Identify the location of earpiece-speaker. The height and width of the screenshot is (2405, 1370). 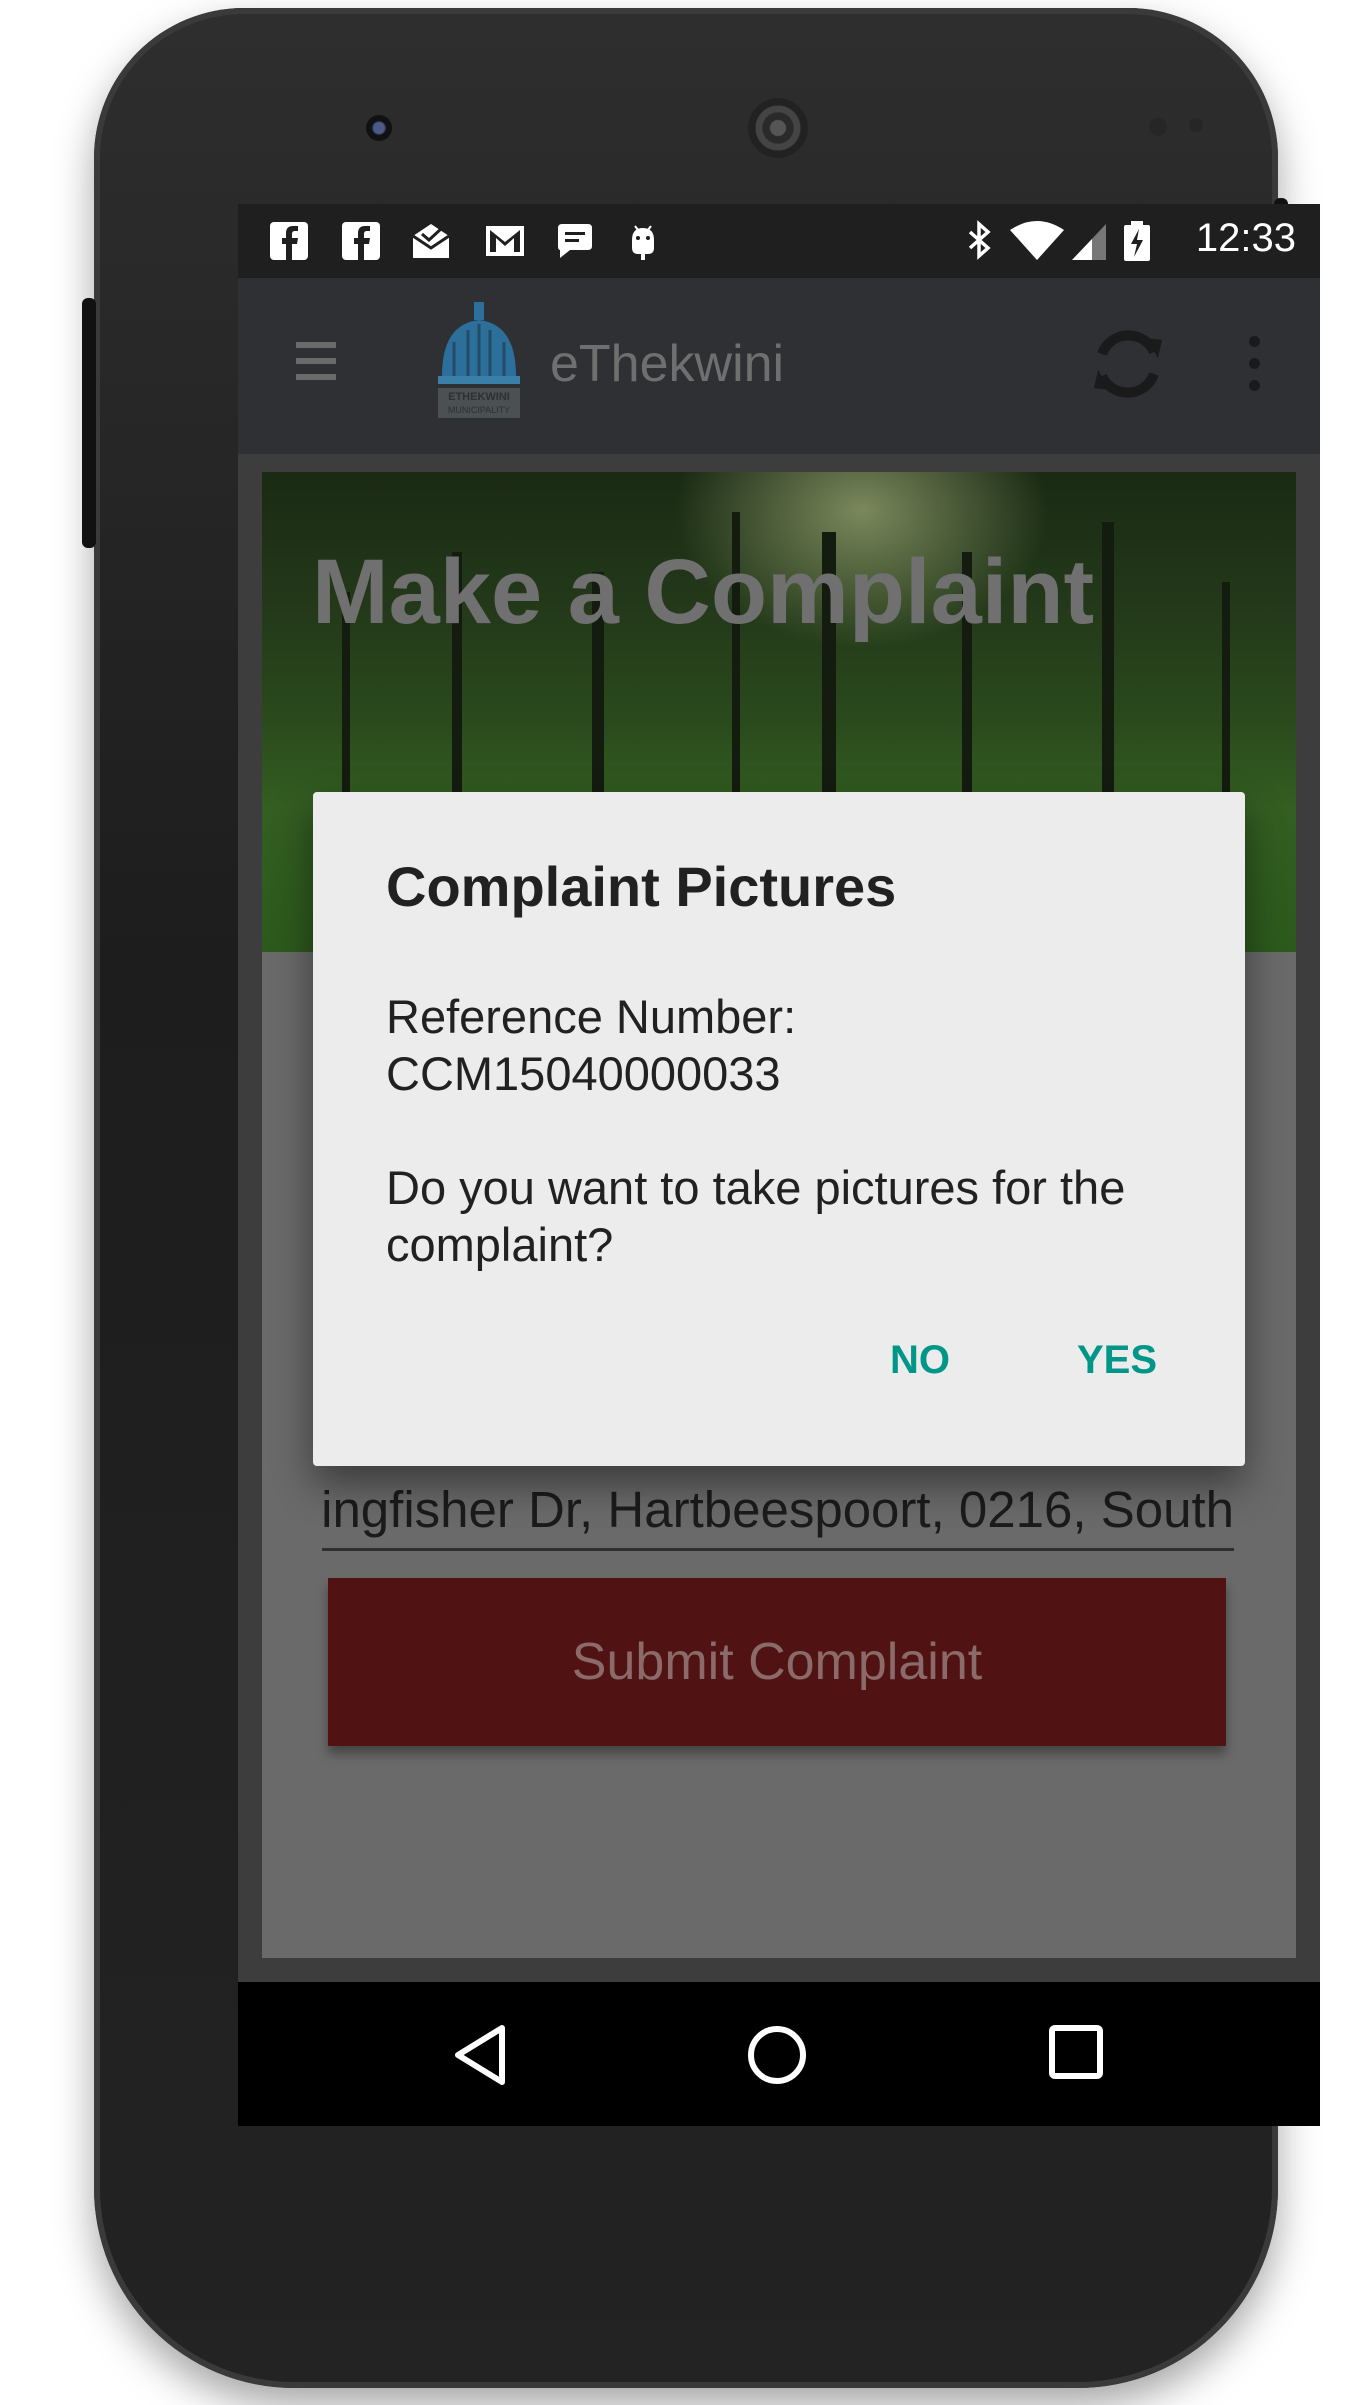
(778, 128).